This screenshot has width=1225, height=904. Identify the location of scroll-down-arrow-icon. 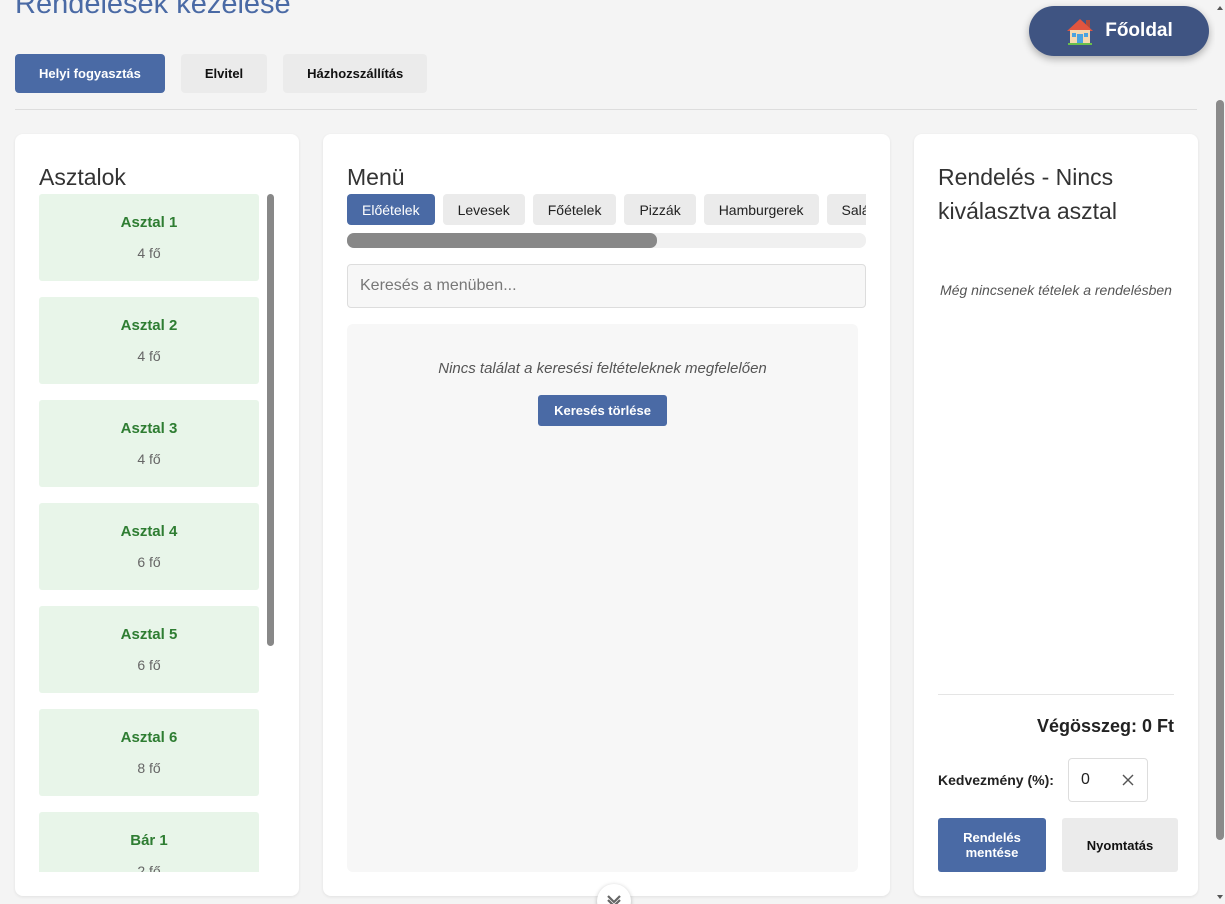
(1220, 896).